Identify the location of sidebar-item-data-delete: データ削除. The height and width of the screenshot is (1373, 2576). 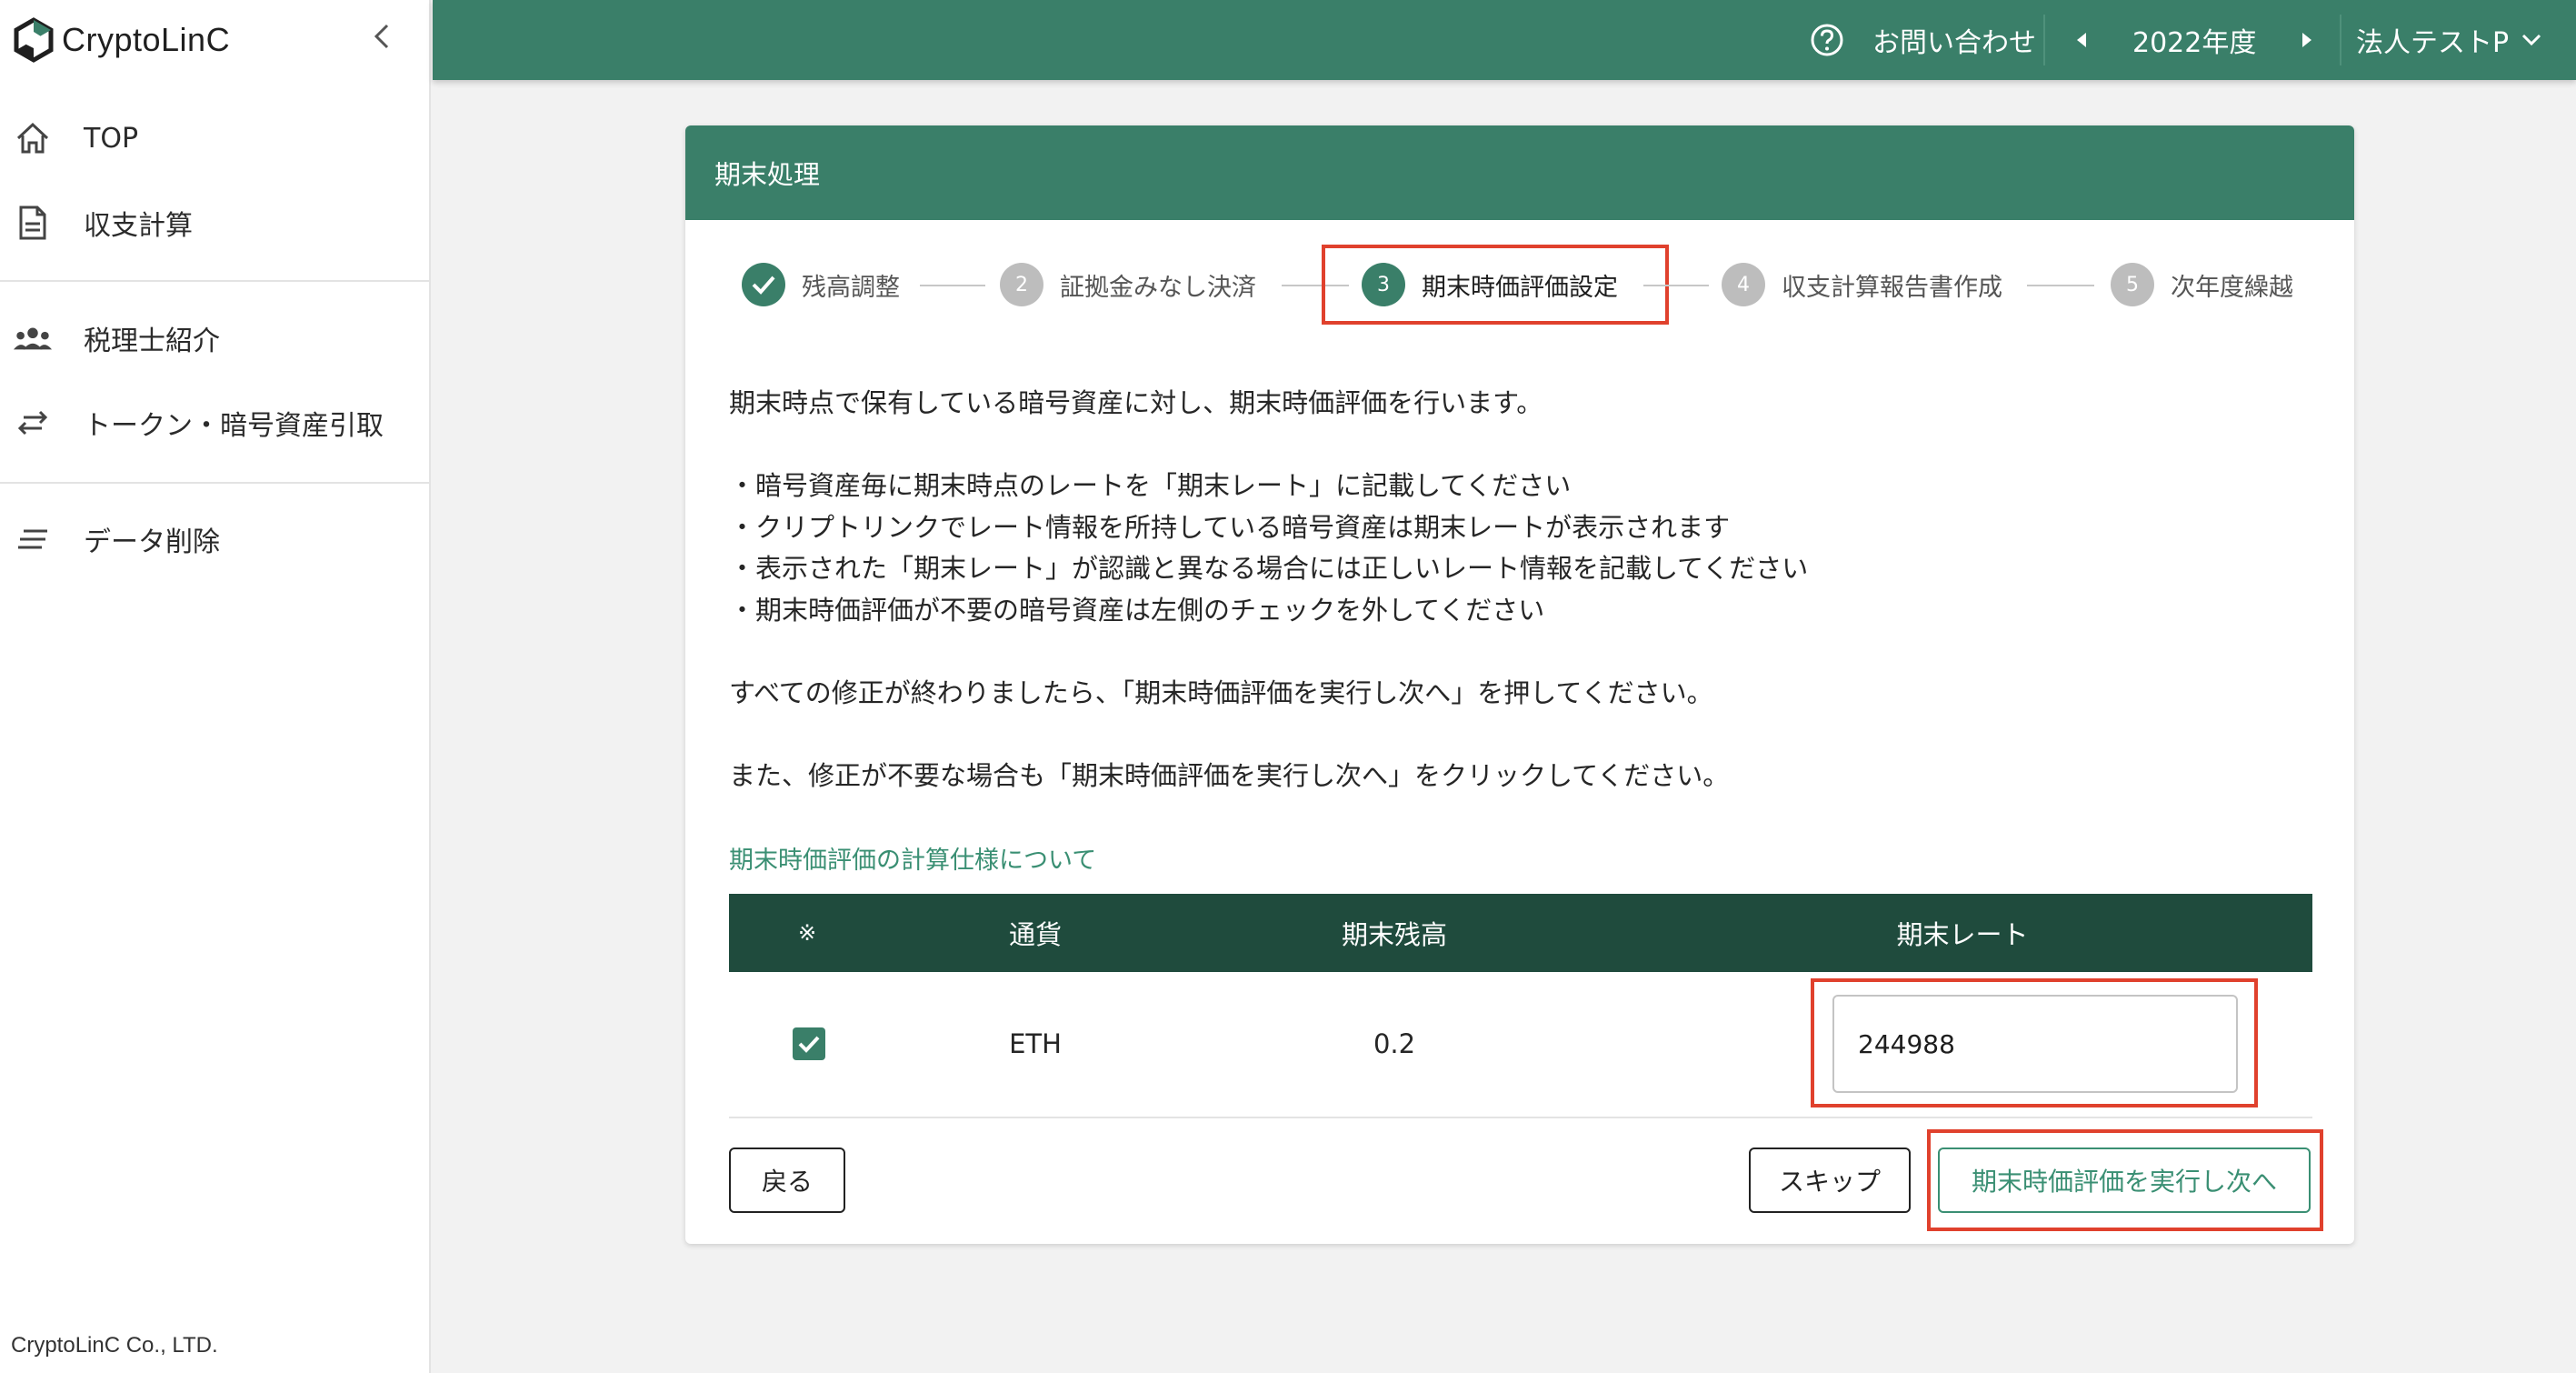
(214, 539).